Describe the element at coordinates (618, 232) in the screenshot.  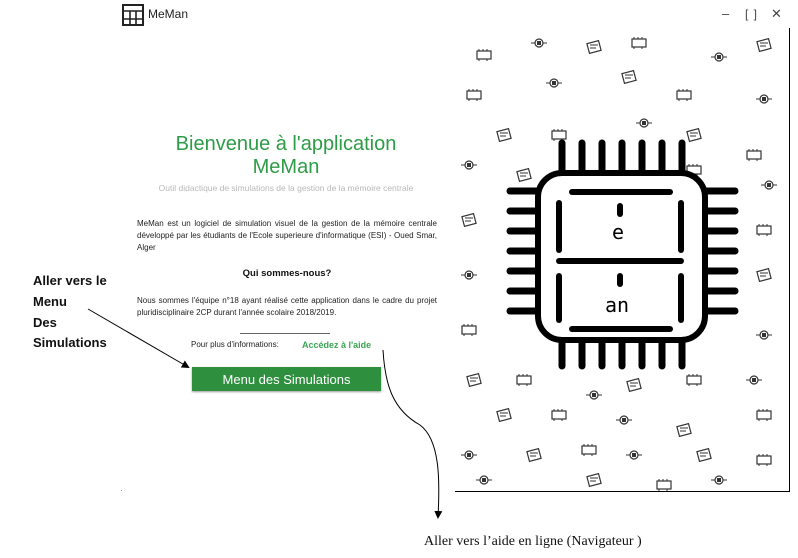
I see `chip-label-top: e` at that location.